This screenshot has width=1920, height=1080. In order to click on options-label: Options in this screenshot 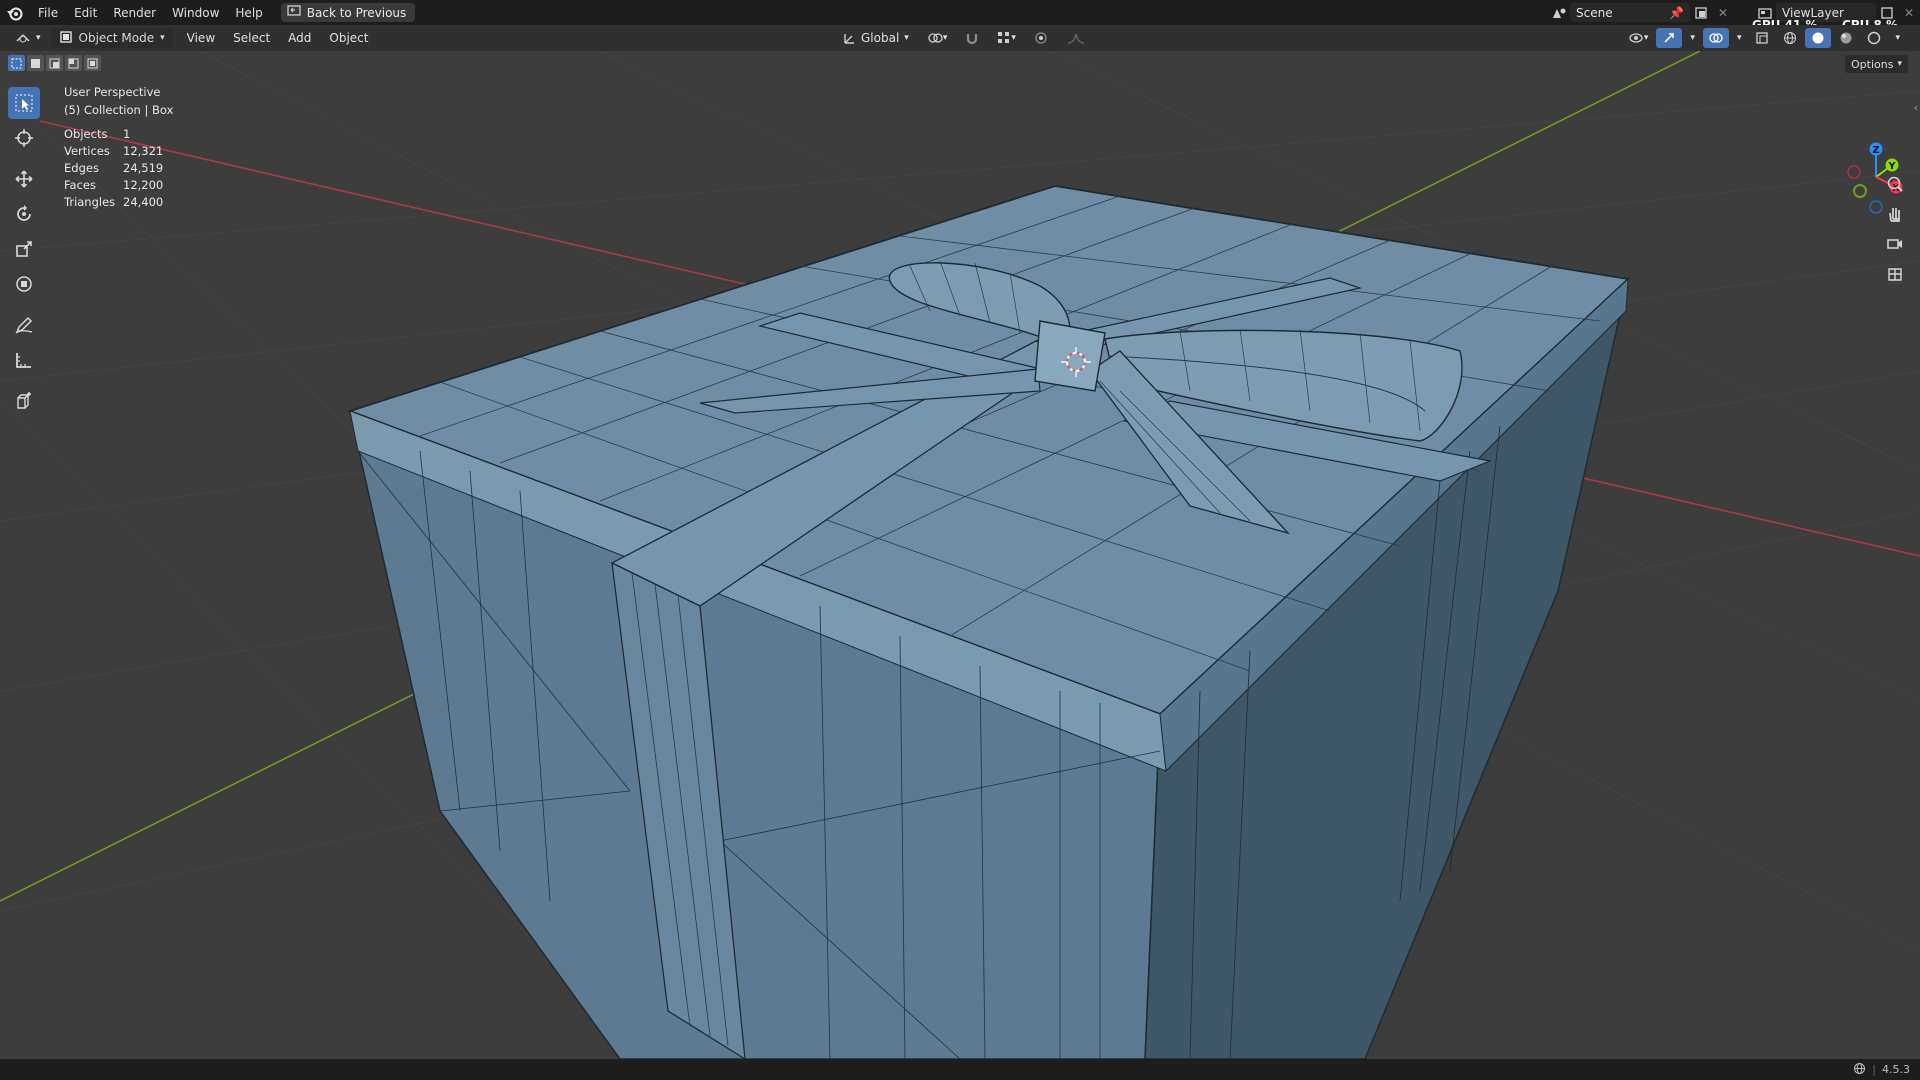, I will do `click(1872, 64)`.